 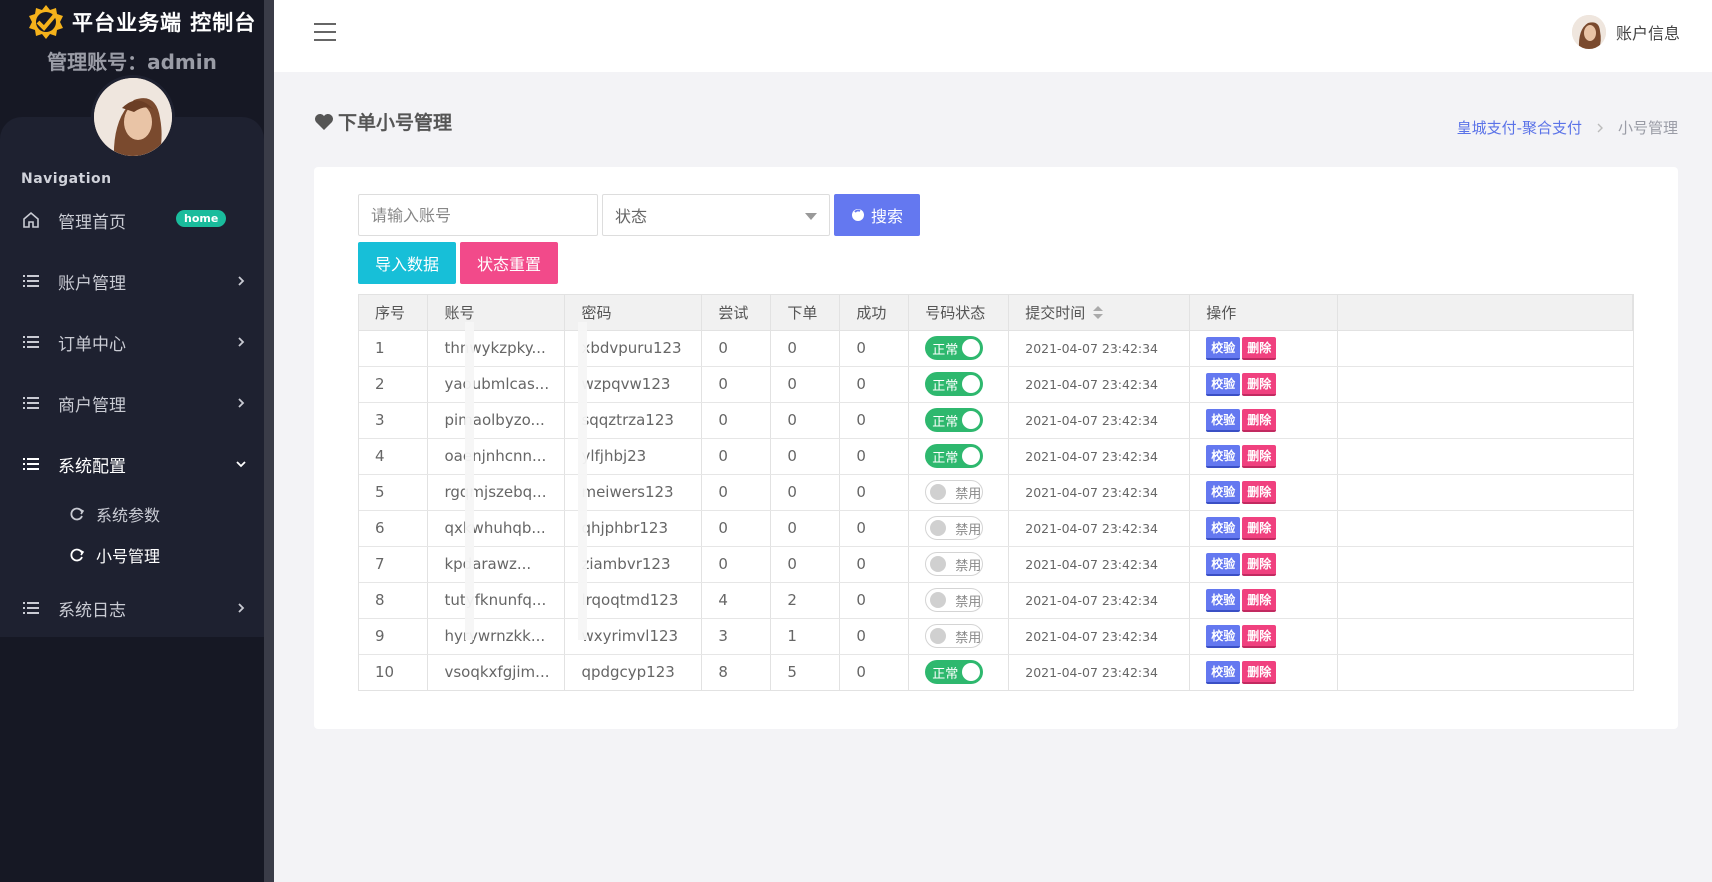 What do you see at coordinates (886, 216) in the screenshot?
I see `search-button-label: 搜索` at bounding box center [886, 216].